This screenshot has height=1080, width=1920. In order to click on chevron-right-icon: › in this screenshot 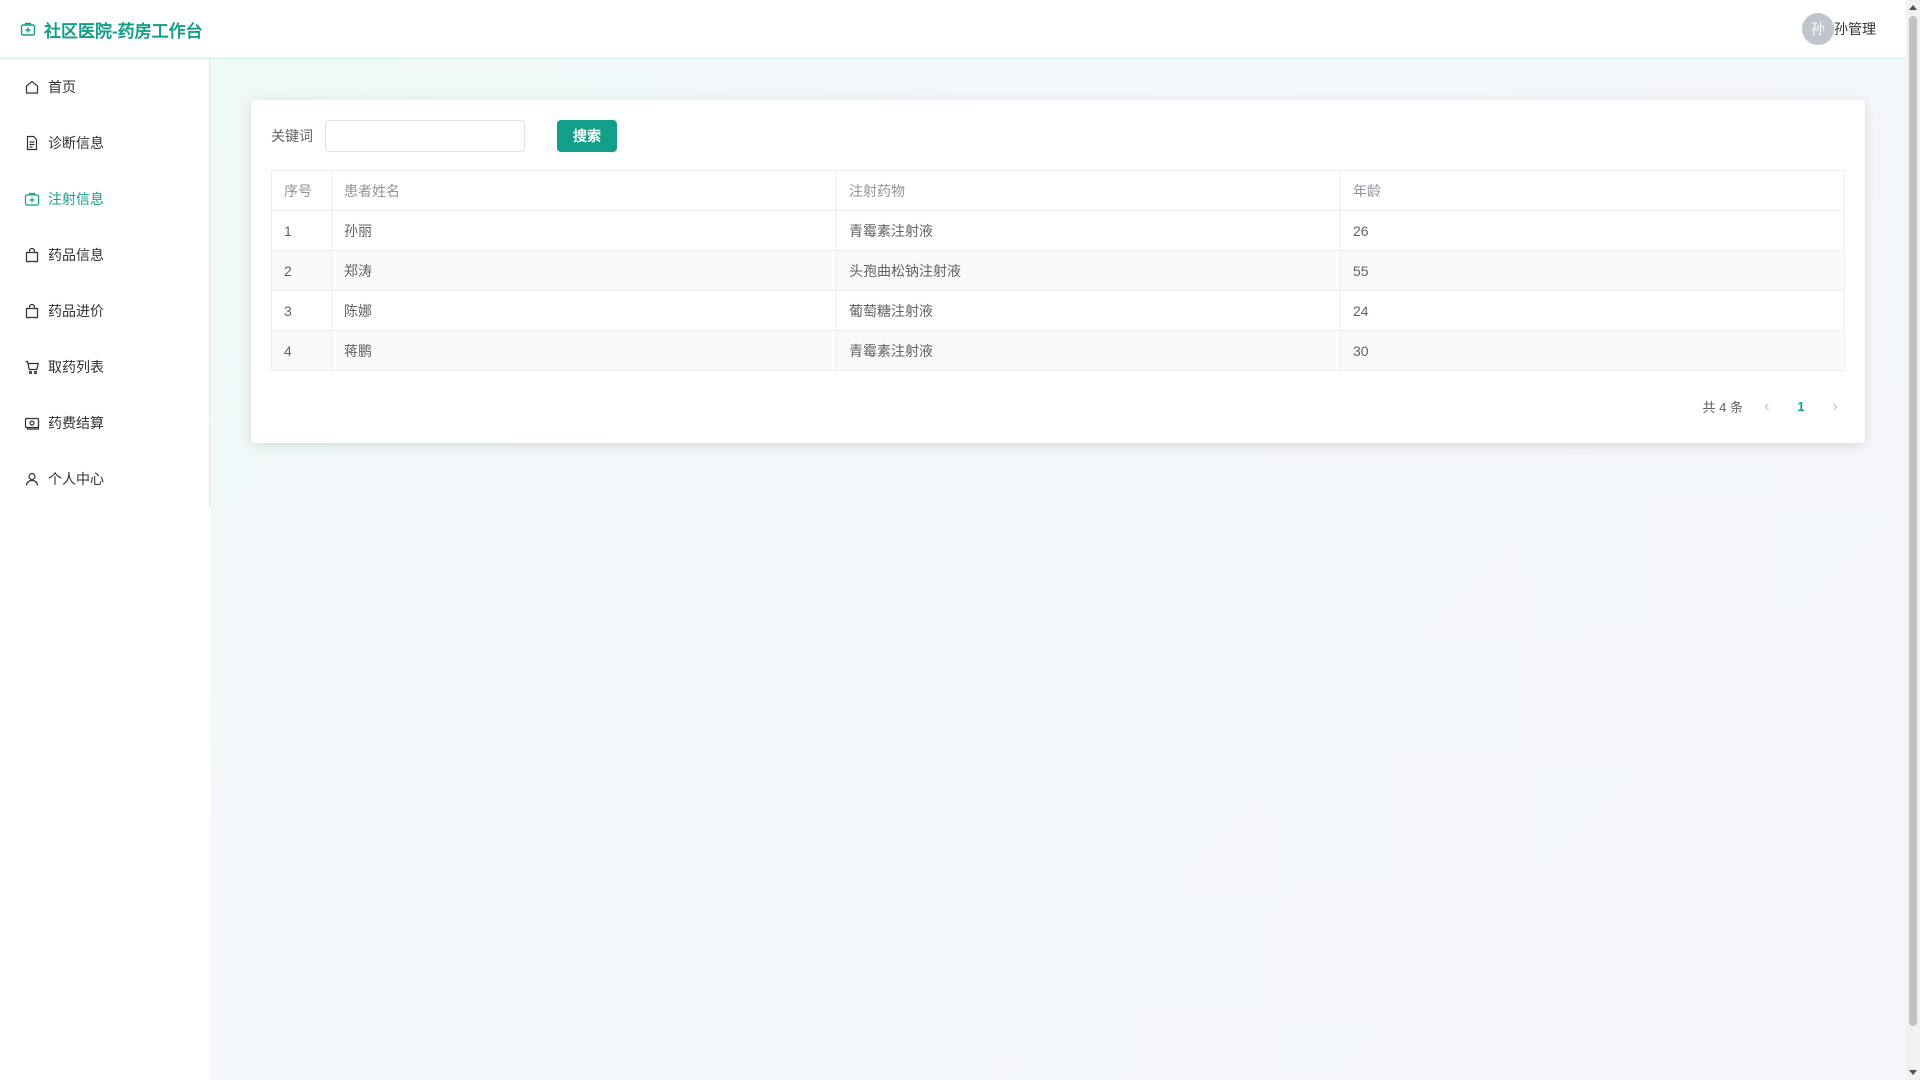, I will do `click(1835, 407)`.